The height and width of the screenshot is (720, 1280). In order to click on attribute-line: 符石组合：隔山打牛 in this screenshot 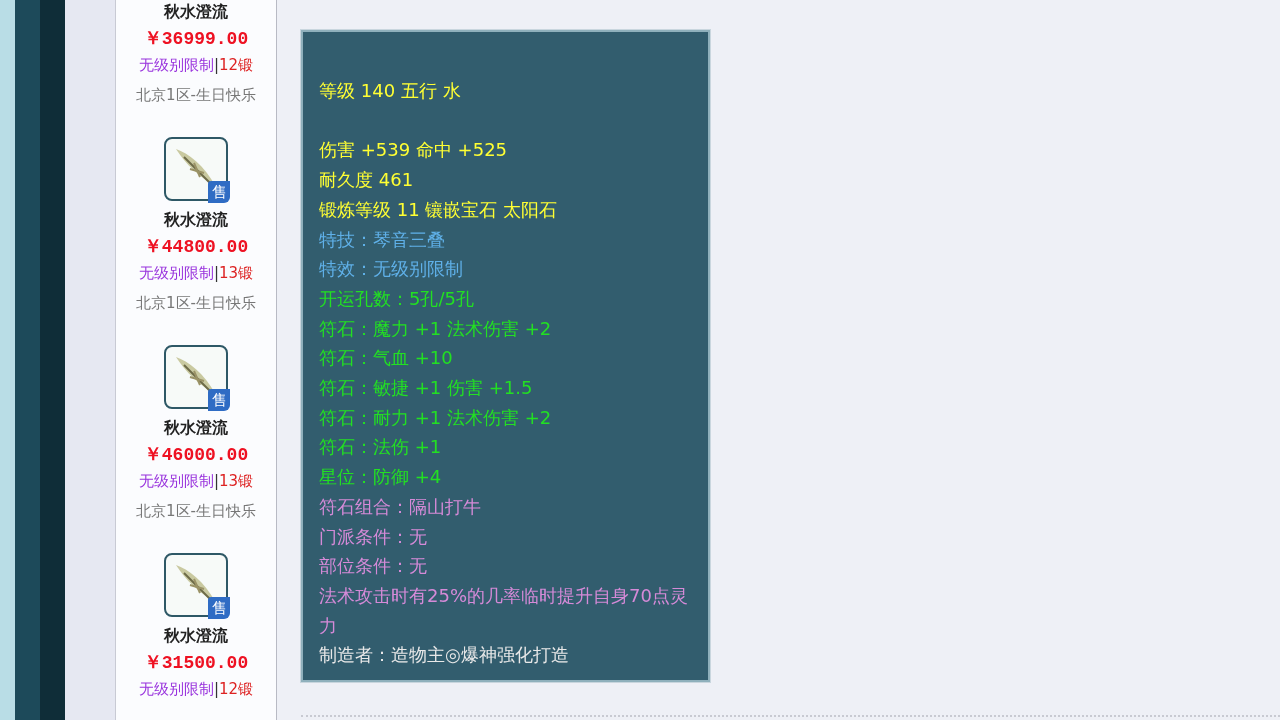, I will do `click(400, 506)`.